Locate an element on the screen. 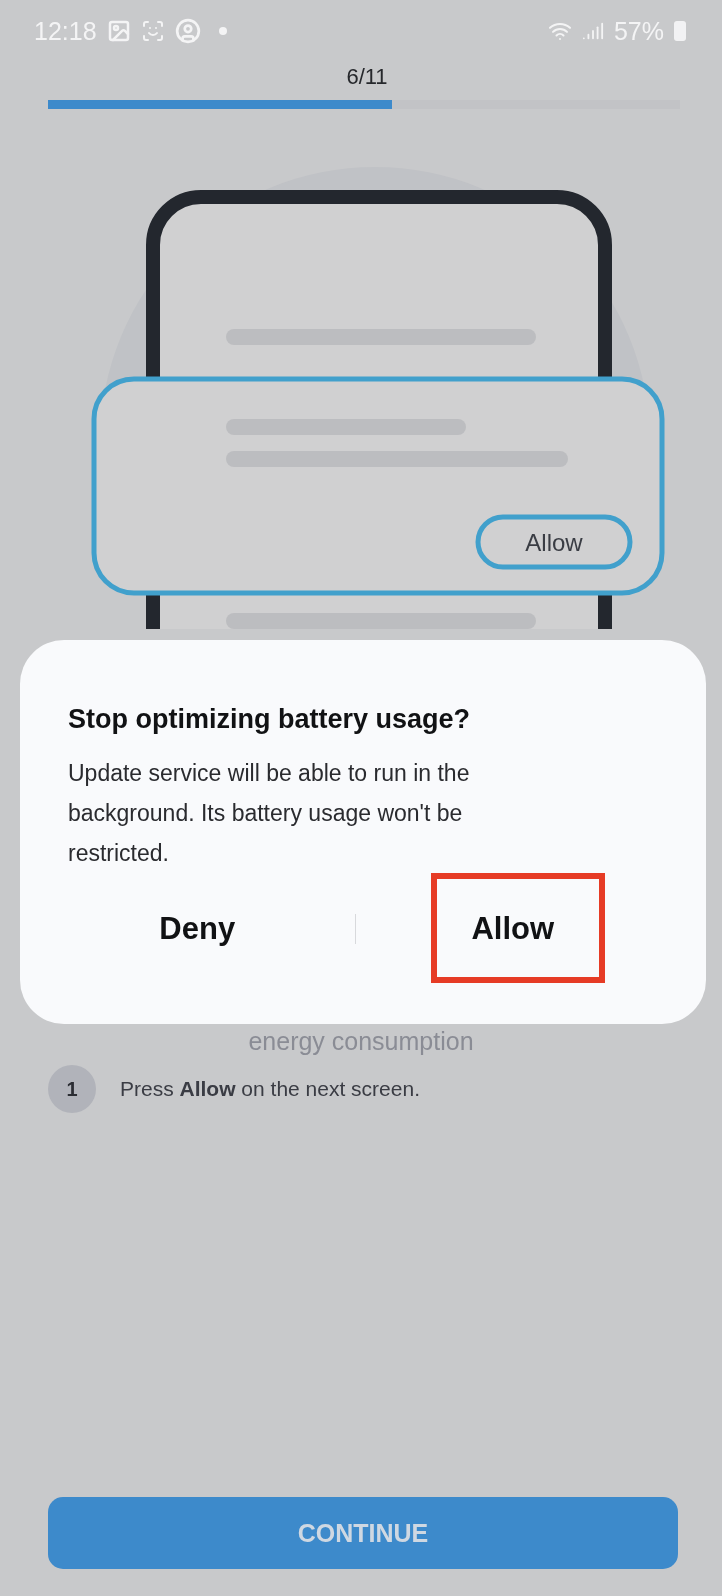  step-counter: 6/11 is located at coordinates (367, 77).